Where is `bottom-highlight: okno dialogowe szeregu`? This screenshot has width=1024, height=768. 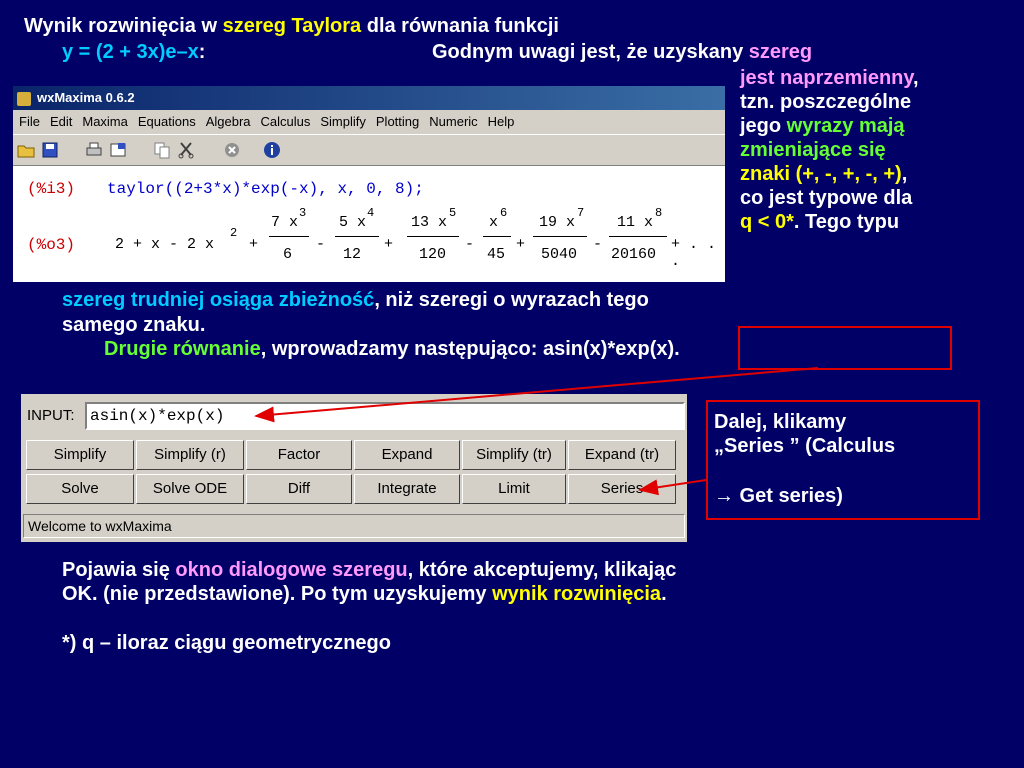 bottom-highlight: okno dialogowe szeregu is located at coordinates (291, 570).